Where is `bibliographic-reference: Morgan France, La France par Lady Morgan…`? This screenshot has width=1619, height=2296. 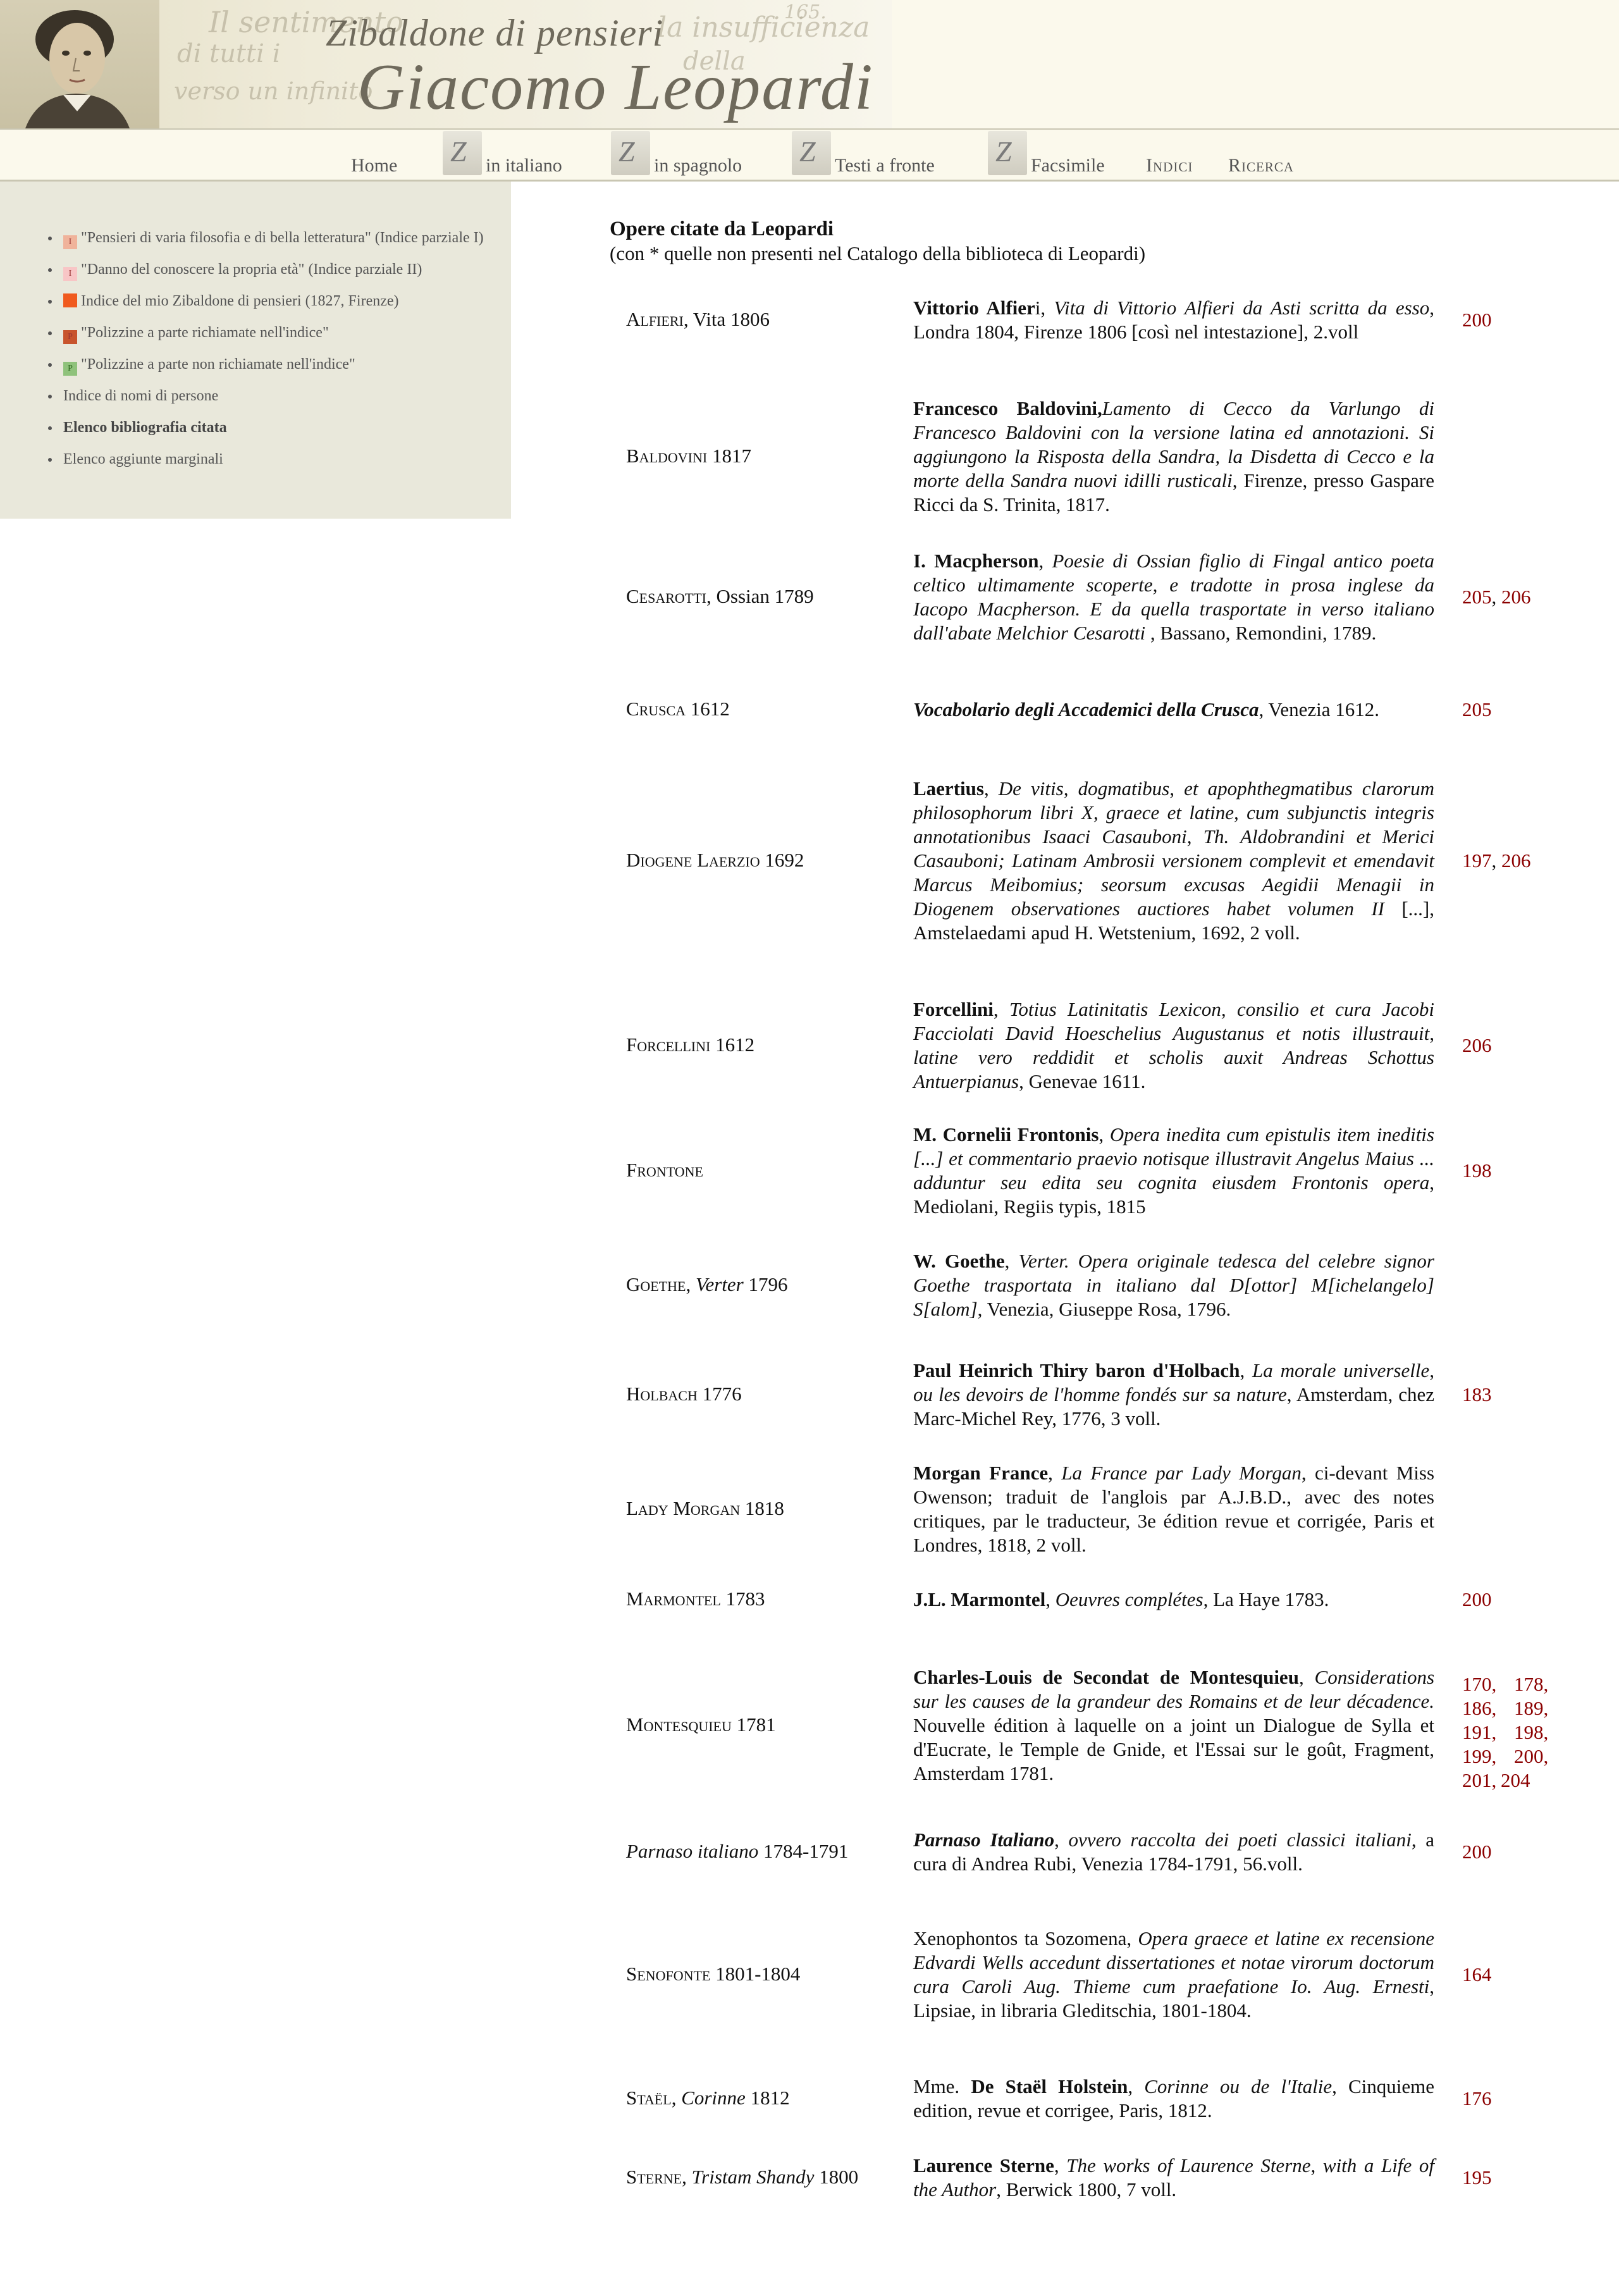
bibliographic-reference: Morgan France, La France par Lady Morgan… is located at coordinates (1173, 1509).